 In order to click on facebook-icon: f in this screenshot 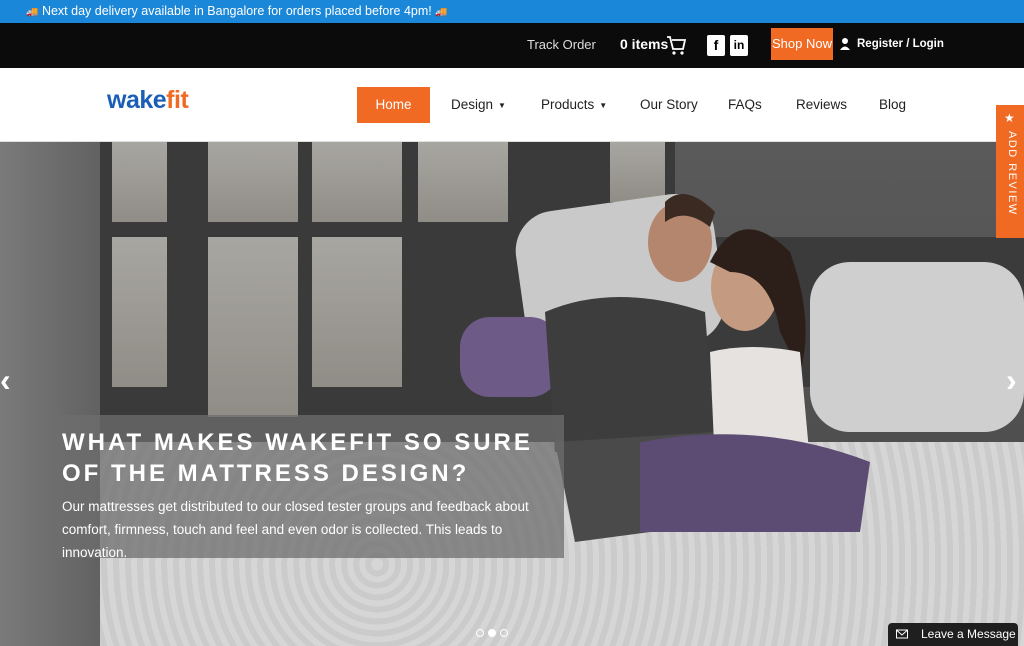, I will do `click(716, 45)`.